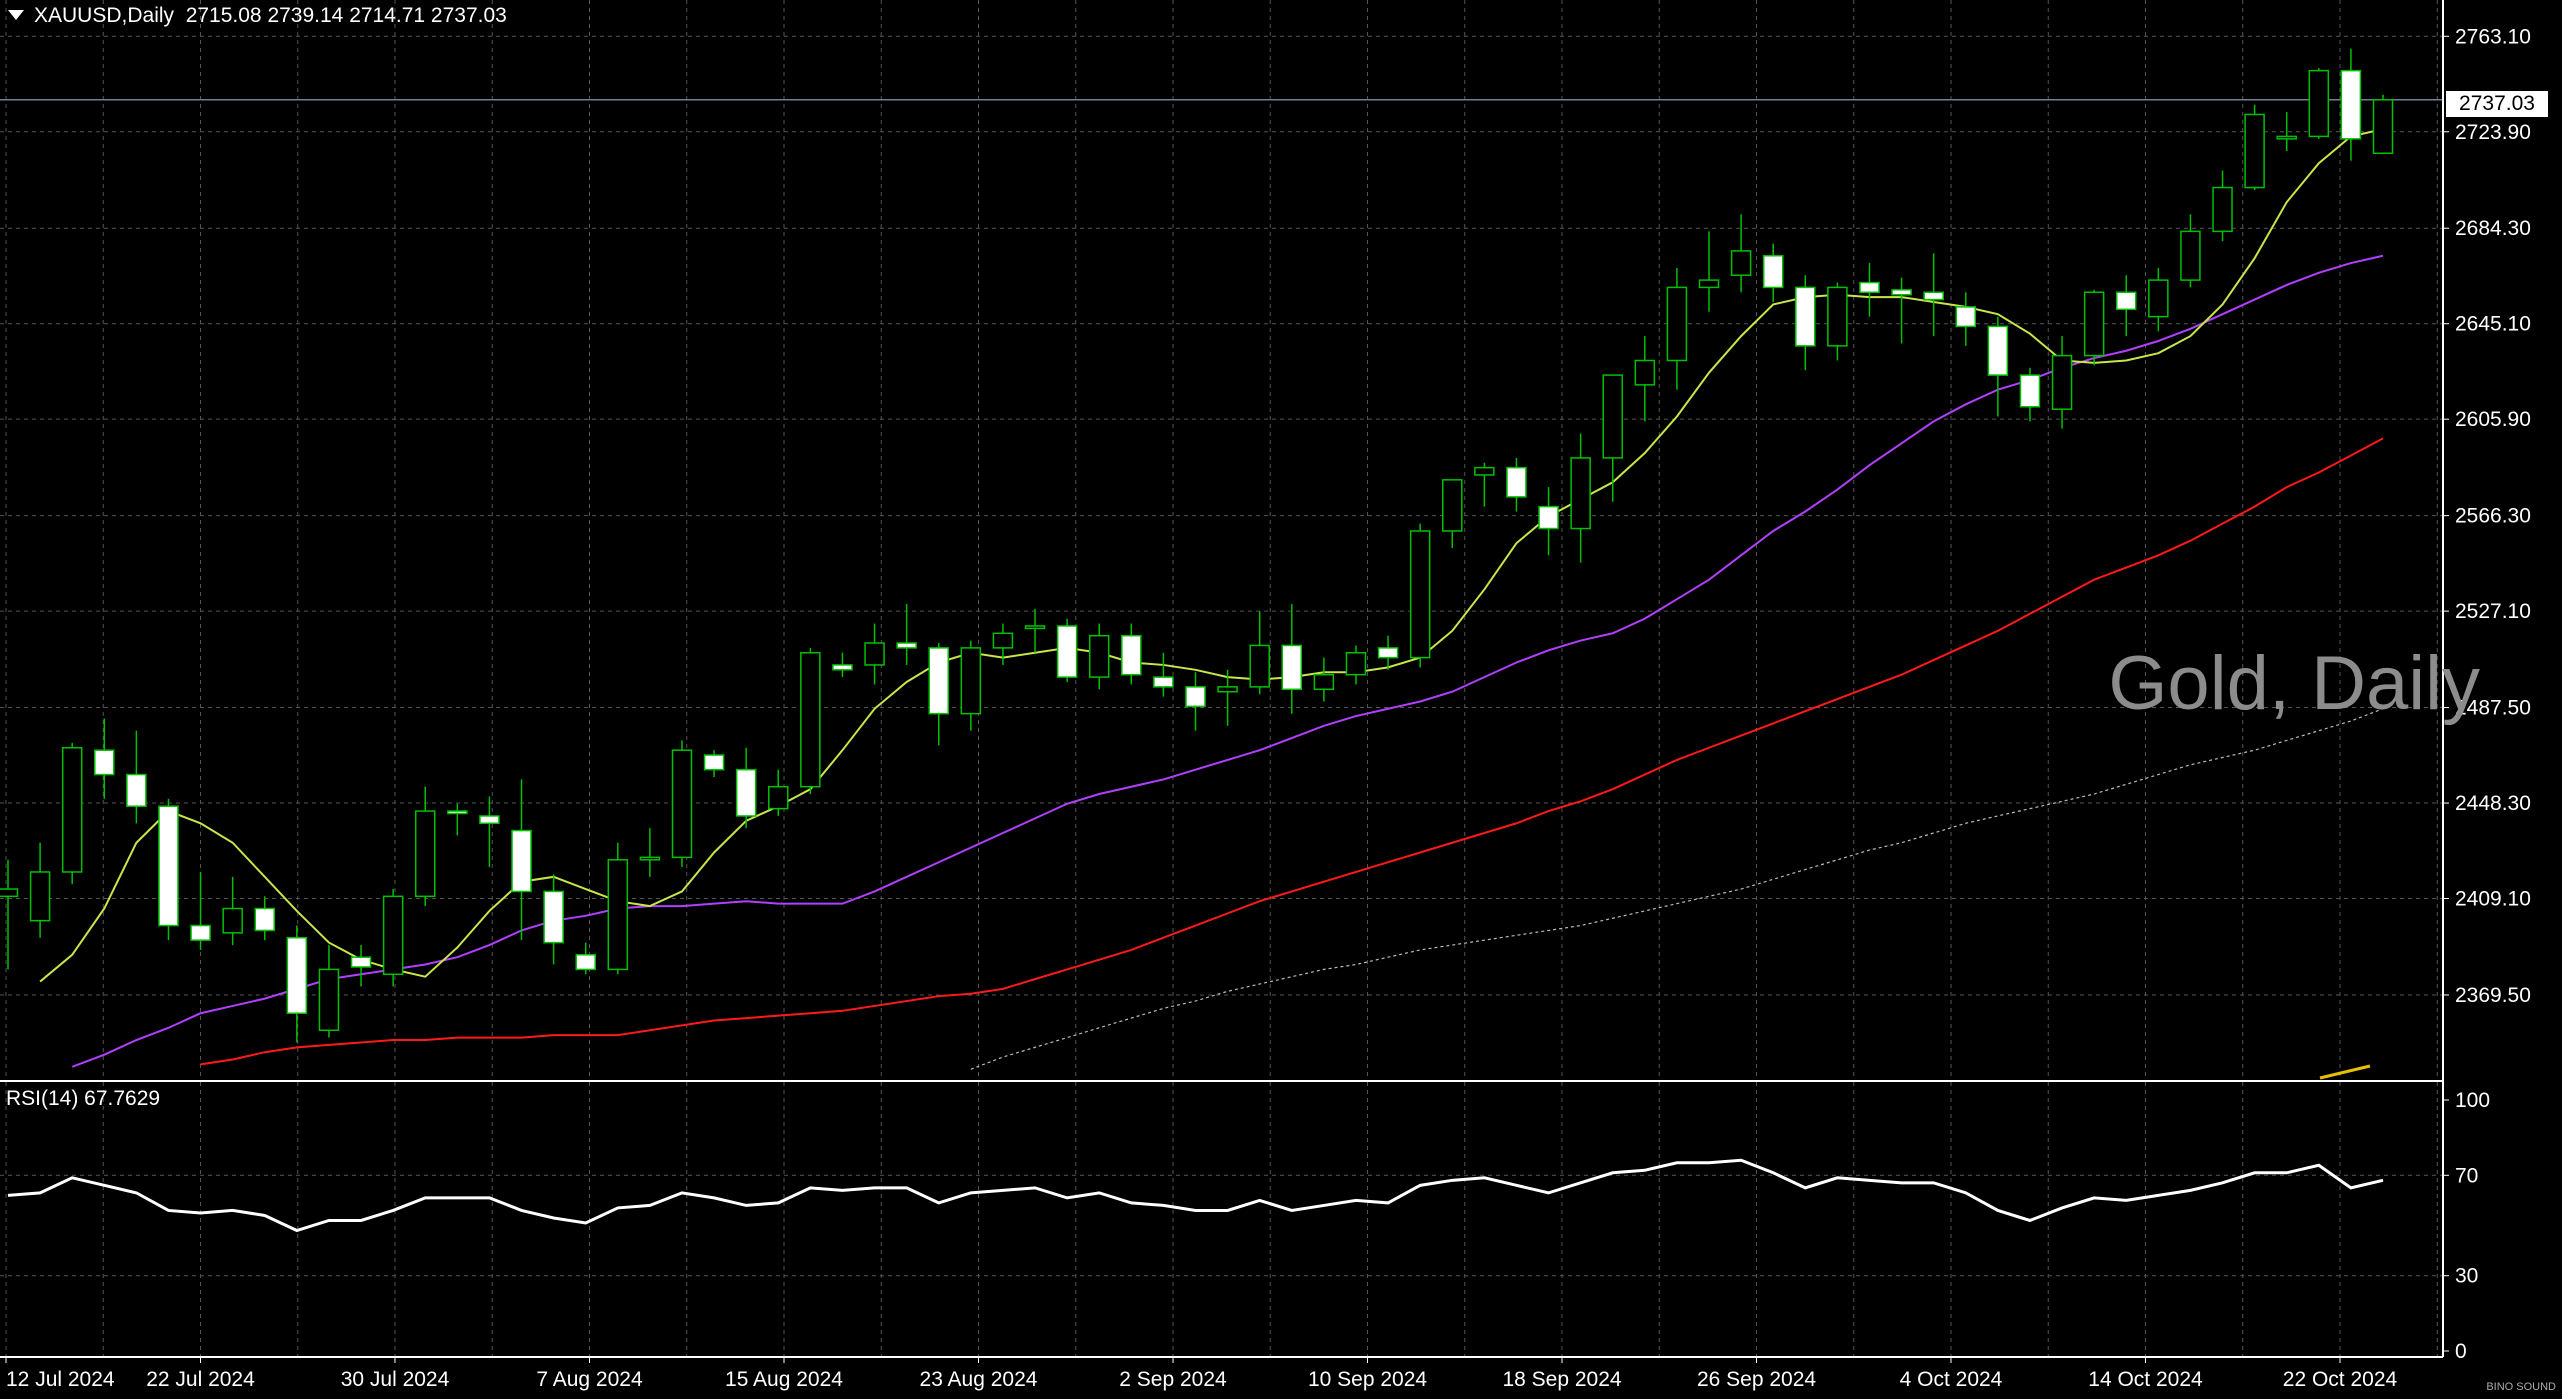  Describe the element at coordinates (2493, 803) in the screenshot. I see `price-tick-label: 2448.30` at that location.